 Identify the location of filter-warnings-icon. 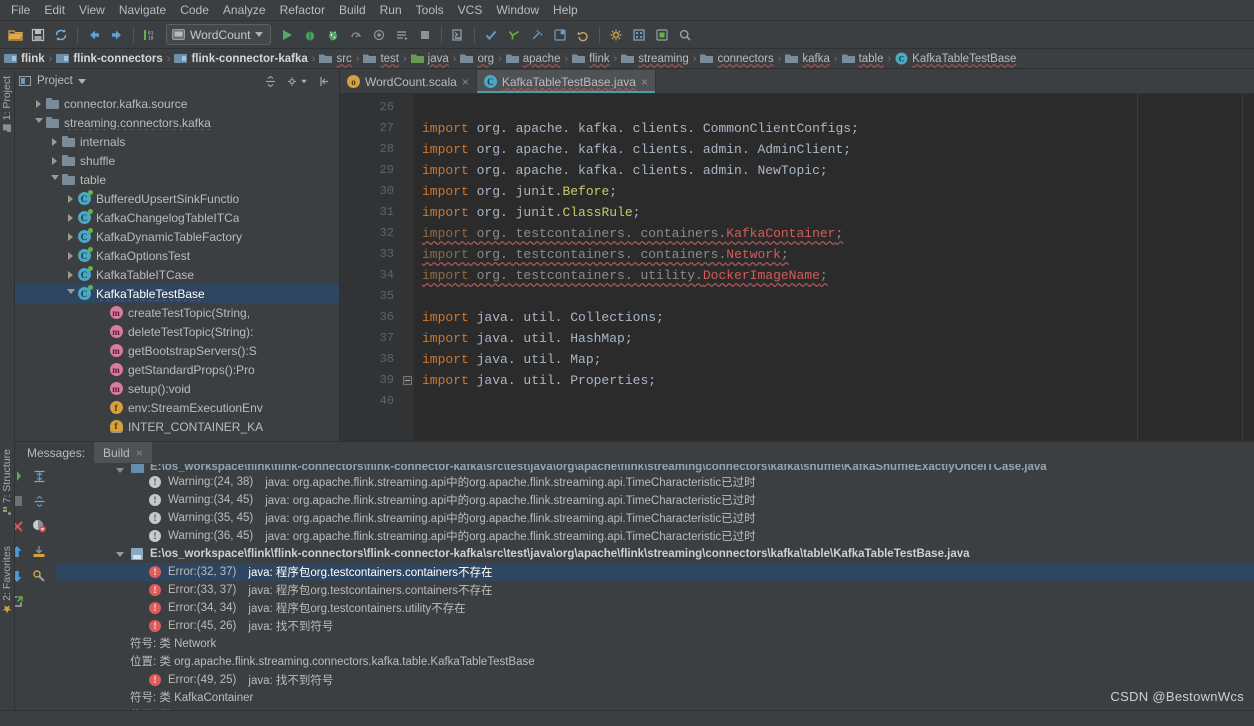
(39, 526).